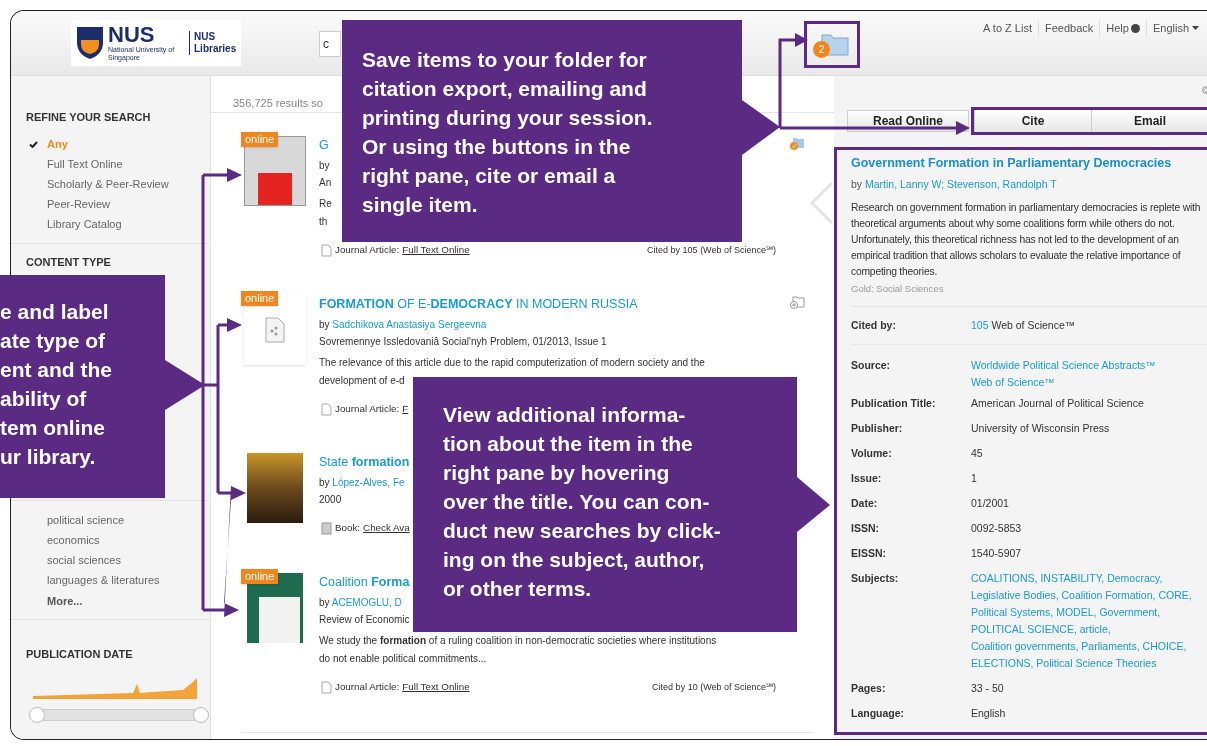  I want to click on search-field: c, so click(330, 44).